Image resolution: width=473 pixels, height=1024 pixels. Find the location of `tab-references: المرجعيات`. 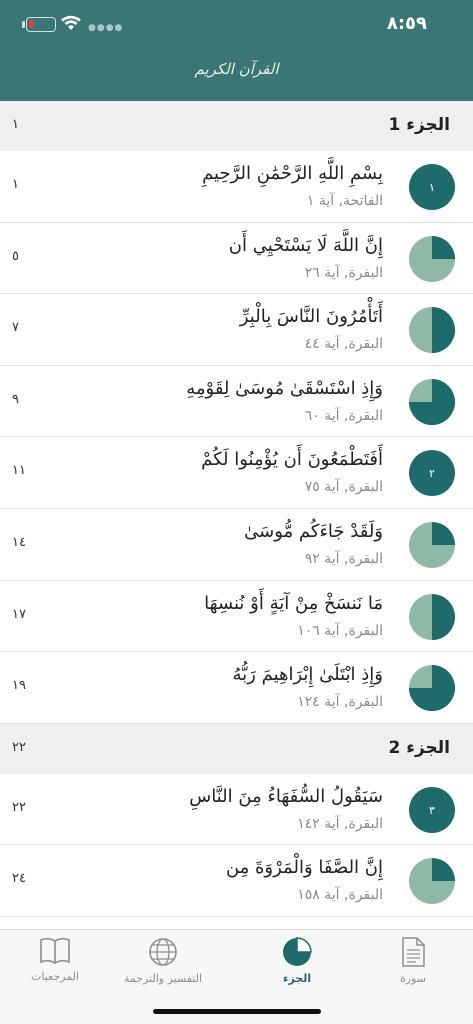

tab-references: المرجعيات is located at coordinates (55, 959).